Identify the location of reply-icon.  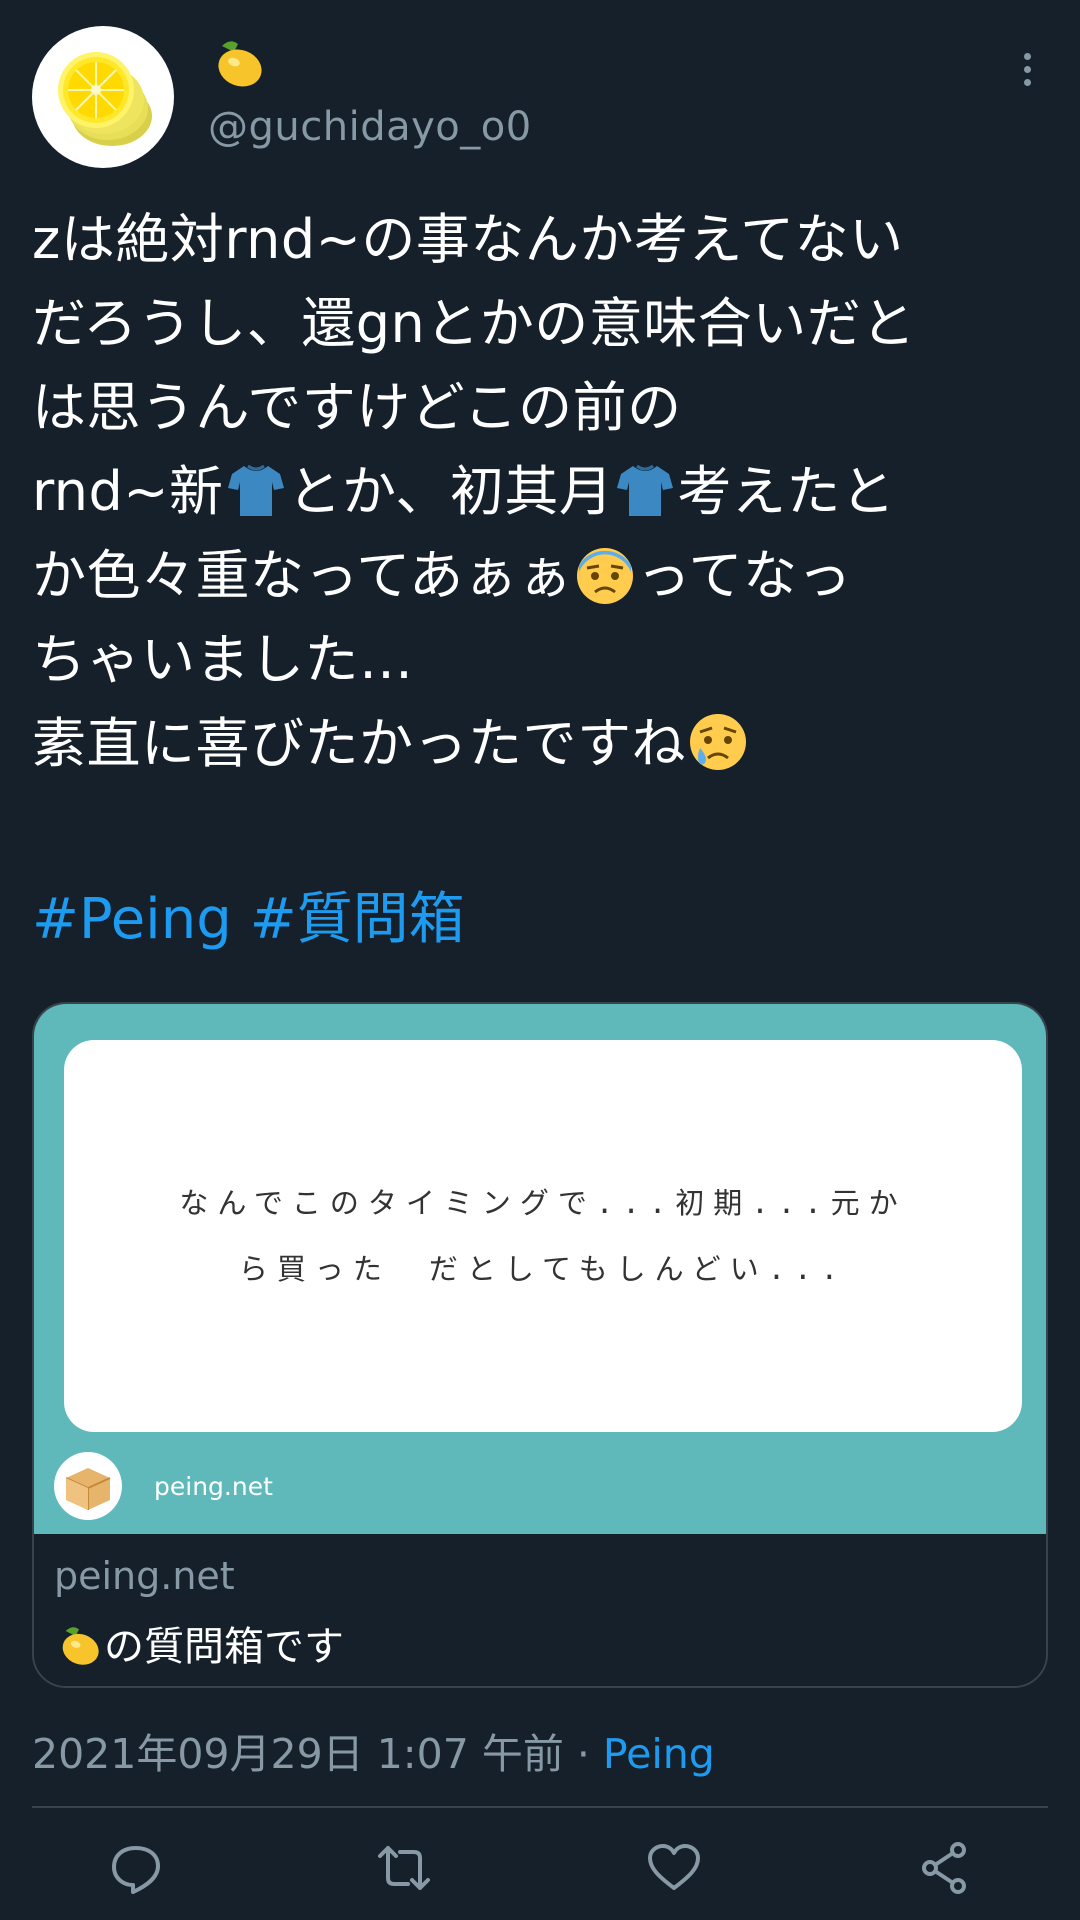
(136, 1868).